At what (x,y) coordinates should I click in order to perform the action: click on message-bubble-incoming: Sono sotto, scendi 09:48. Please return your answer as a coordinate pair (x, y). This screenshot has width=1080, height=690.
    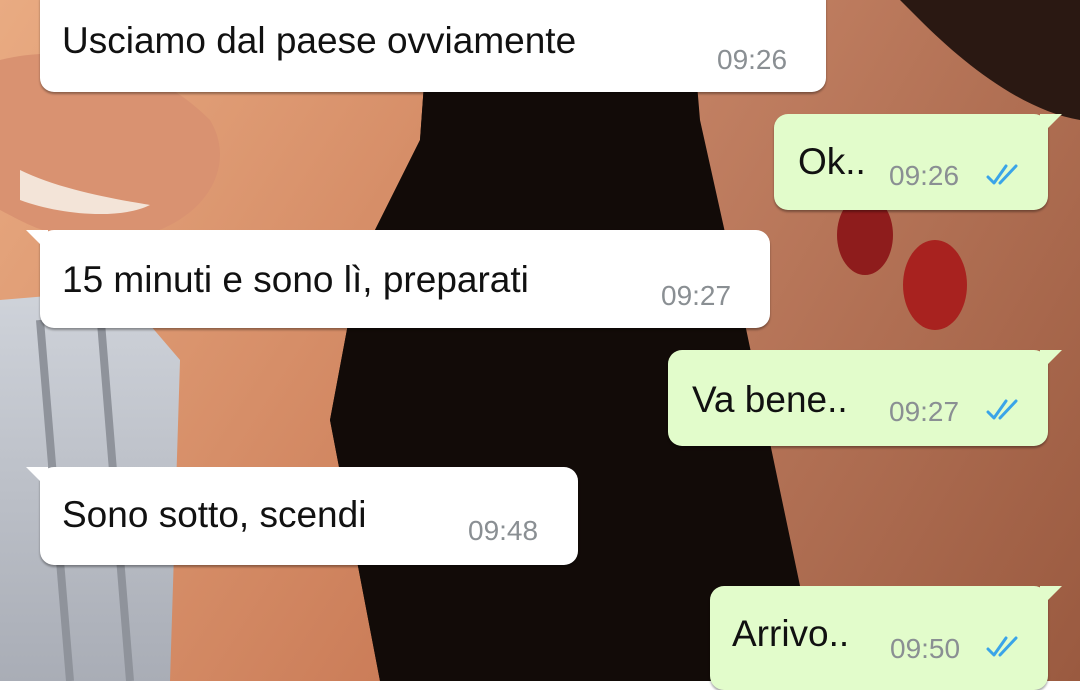
    Looking at the image, I should click on (302, 516).